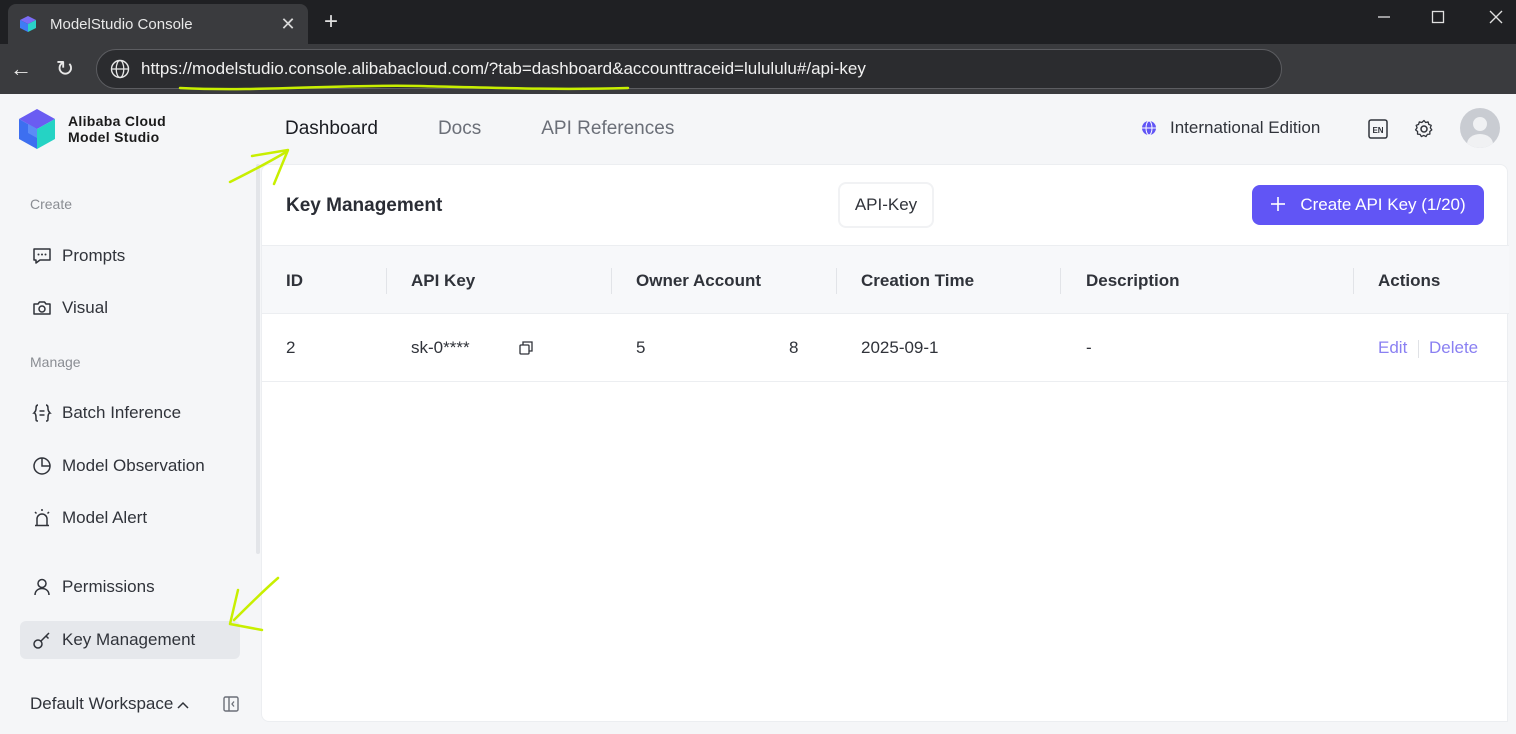 Image resolution: width=1516 pixels, height=734 pixels. I want to click on minimize-icon, so click(1384, 20).